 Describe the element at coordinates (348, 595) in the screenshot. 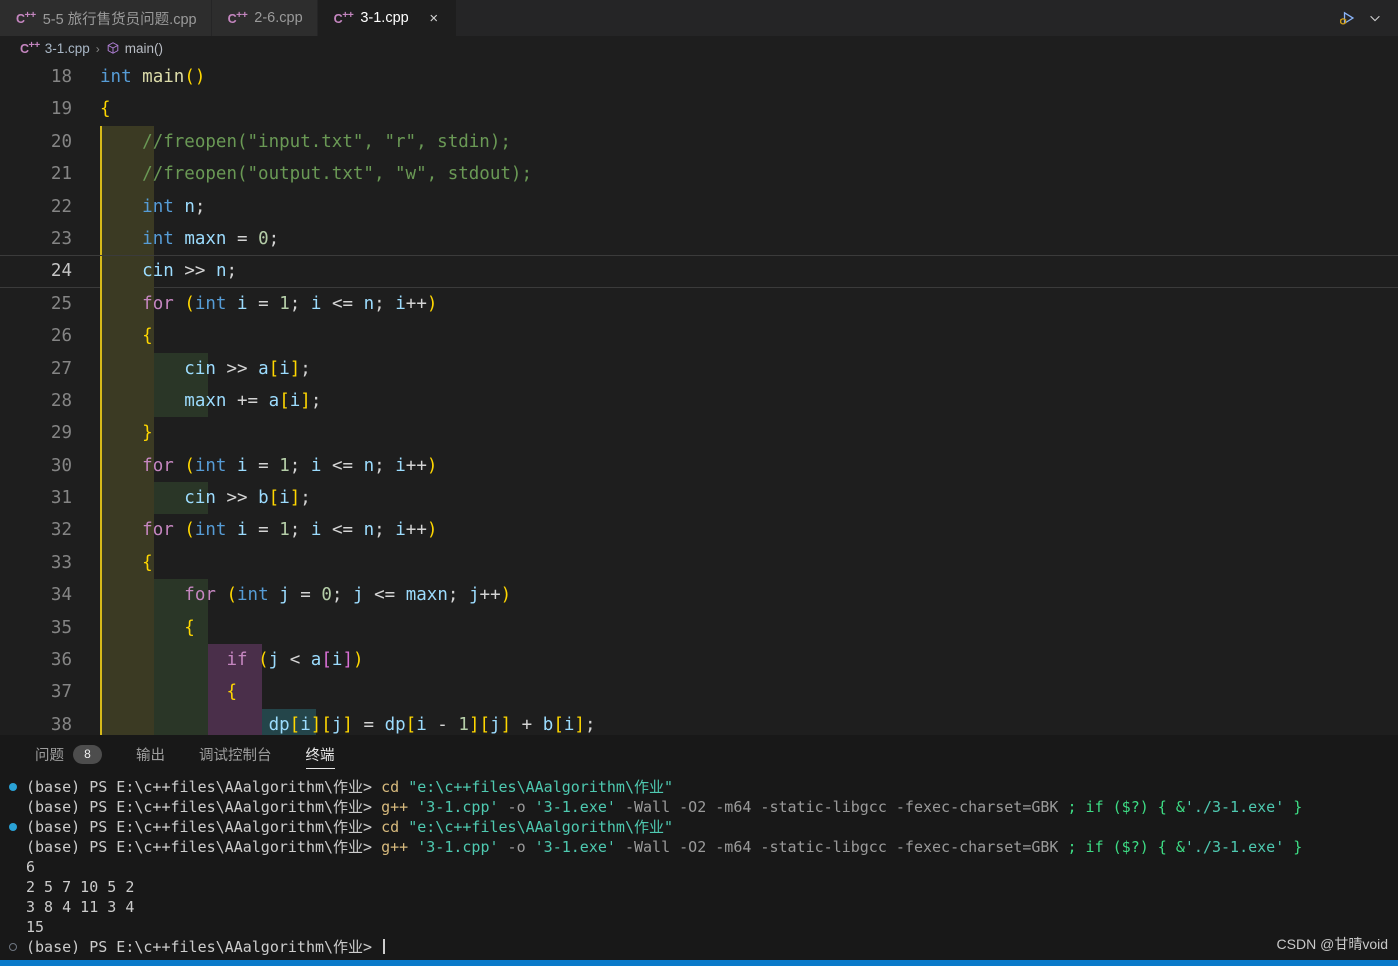

I see `line-text: for (int j = 0; j <= maxn; j++)` at that location.